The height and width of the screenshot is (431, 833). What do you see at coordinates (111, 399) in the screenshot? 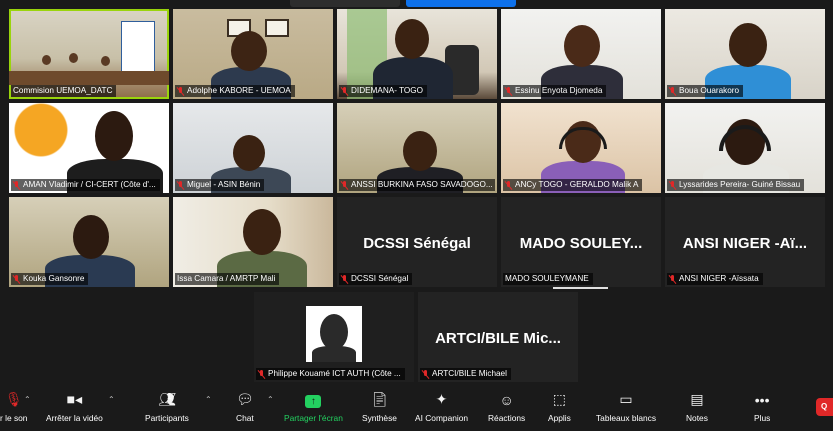
I see `video-options-caret: ⌃` at bounding box center [111, 399].